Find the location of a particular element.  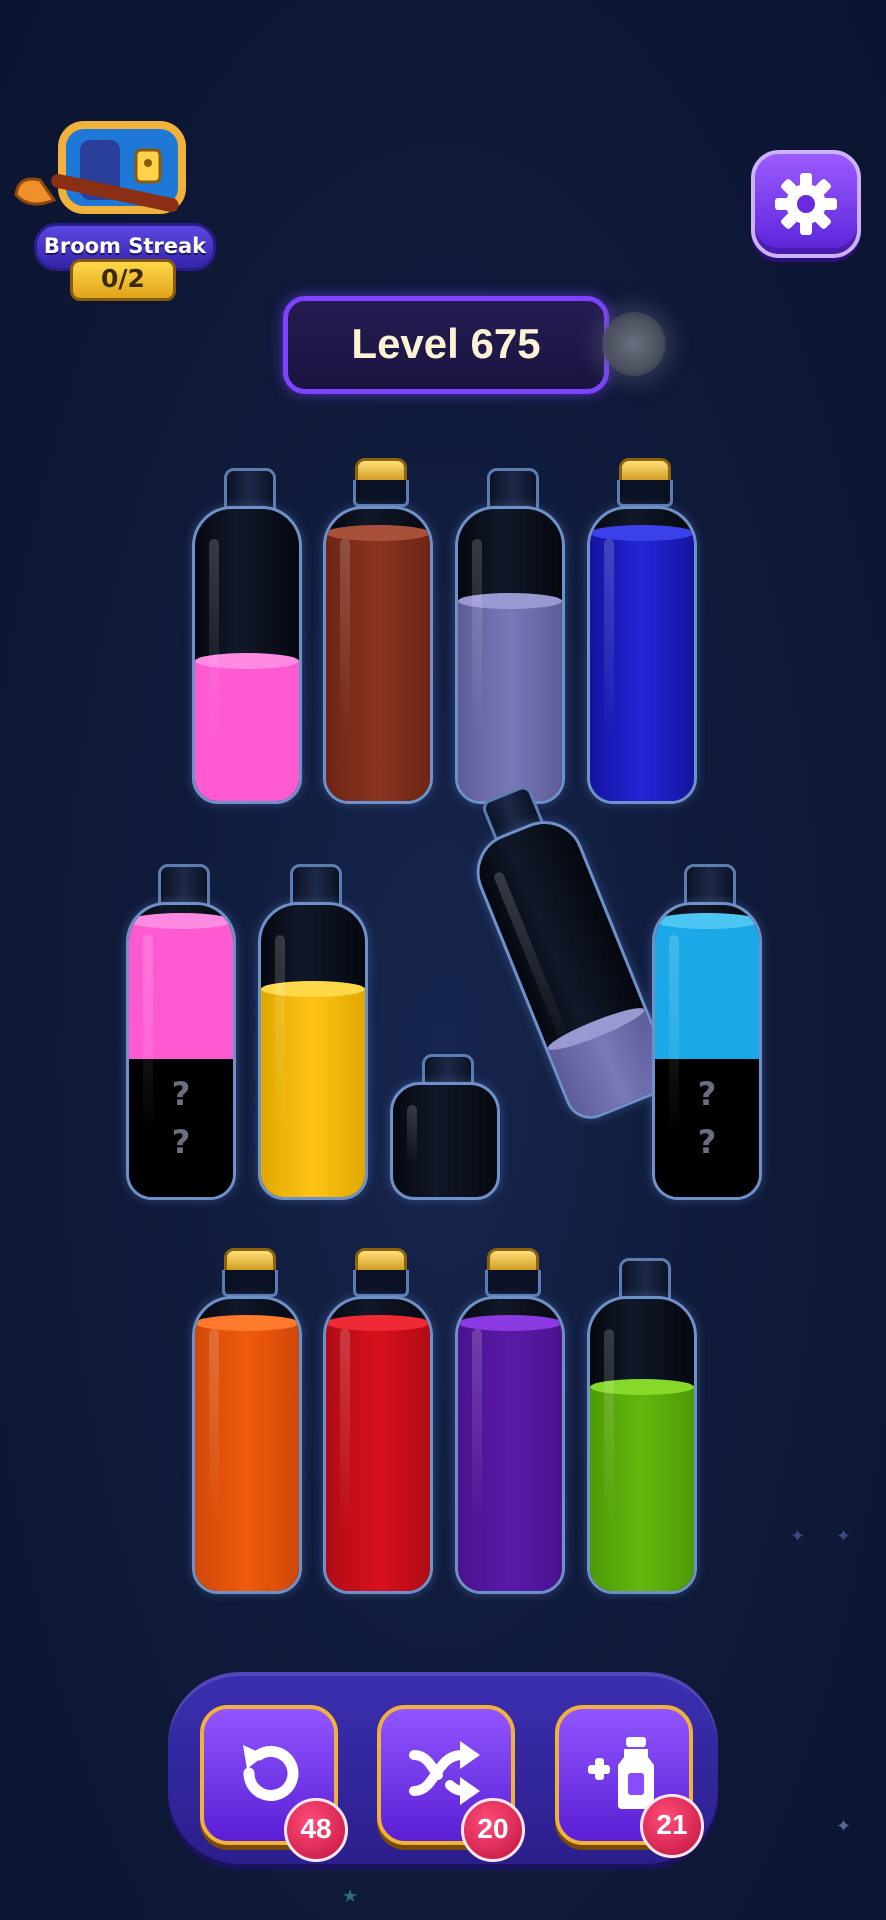

settings-button is located at coordinates (806, 204).